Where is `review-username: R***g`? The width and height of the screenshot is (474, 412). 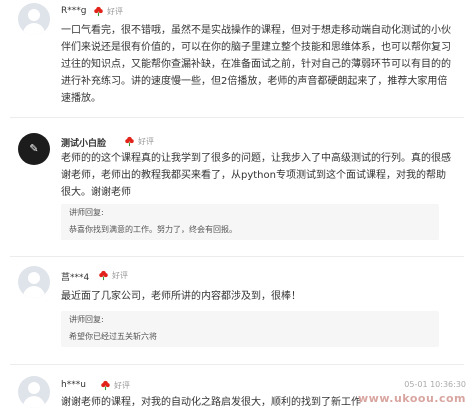 review-username: R***g is located at coordinates (73, 11).